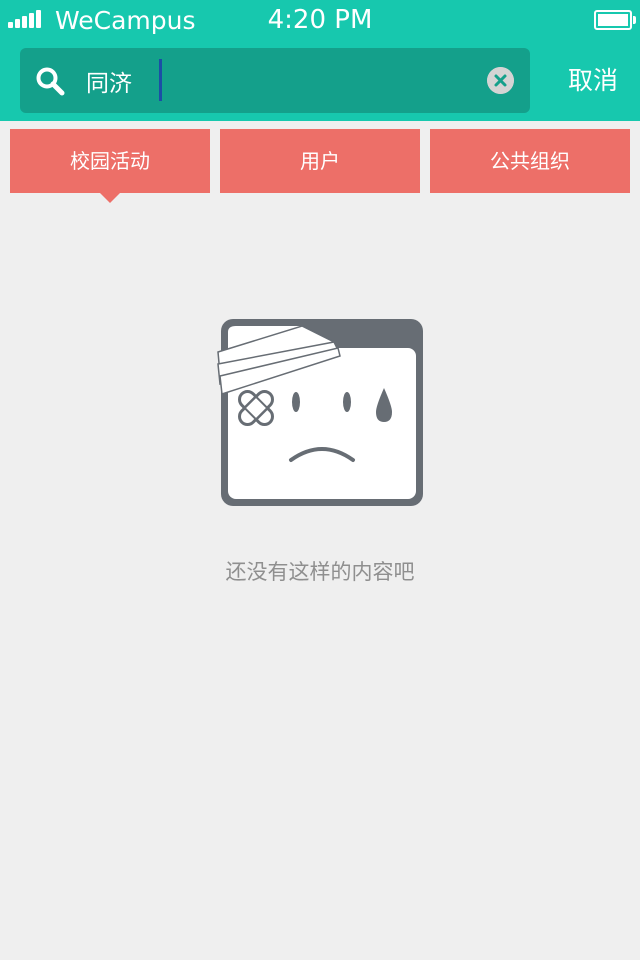 The image size is (640, 960). I want to click on search-box, so click(275, 80).